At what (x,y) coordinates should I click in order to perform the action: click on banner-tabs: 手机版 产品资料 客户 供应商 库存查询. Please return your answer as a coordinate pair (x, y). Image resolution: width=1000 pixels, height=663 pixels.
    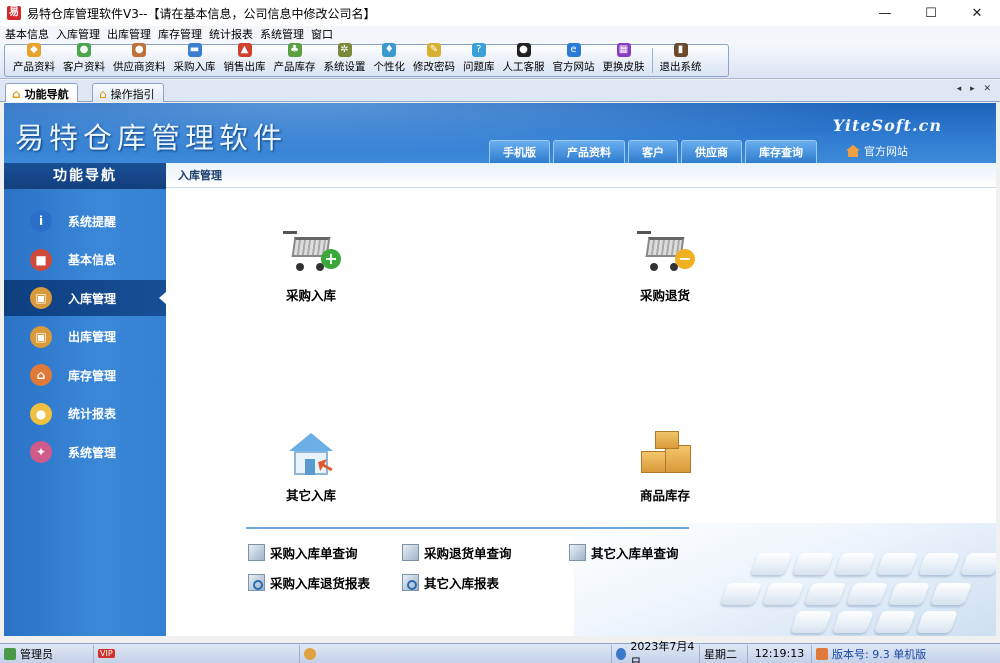
    Looking at the image, I should click on (653, 151).